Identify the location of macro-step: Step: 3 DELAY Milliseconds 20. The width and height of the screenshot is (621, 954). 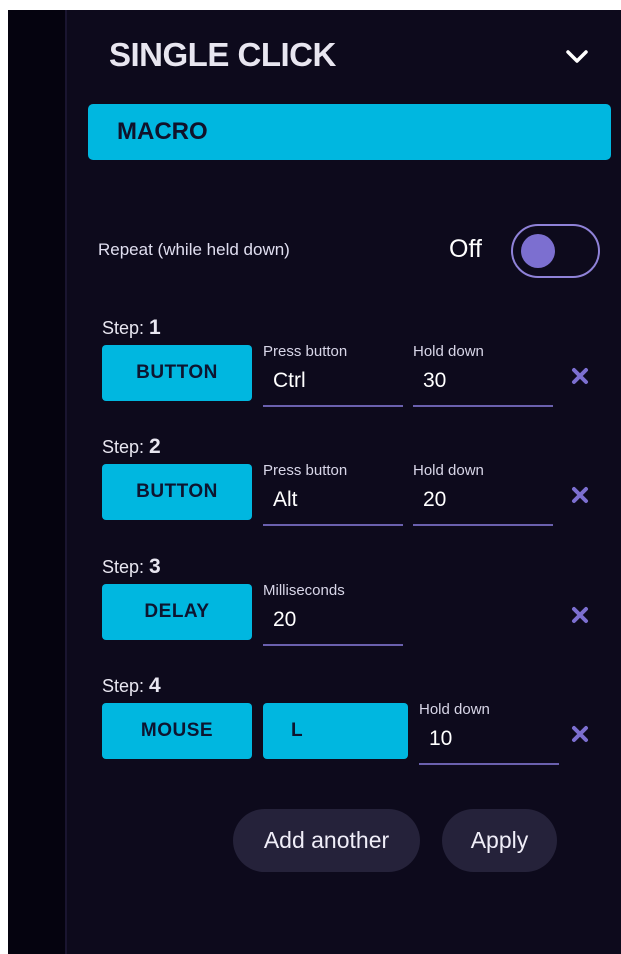
(344, 610).